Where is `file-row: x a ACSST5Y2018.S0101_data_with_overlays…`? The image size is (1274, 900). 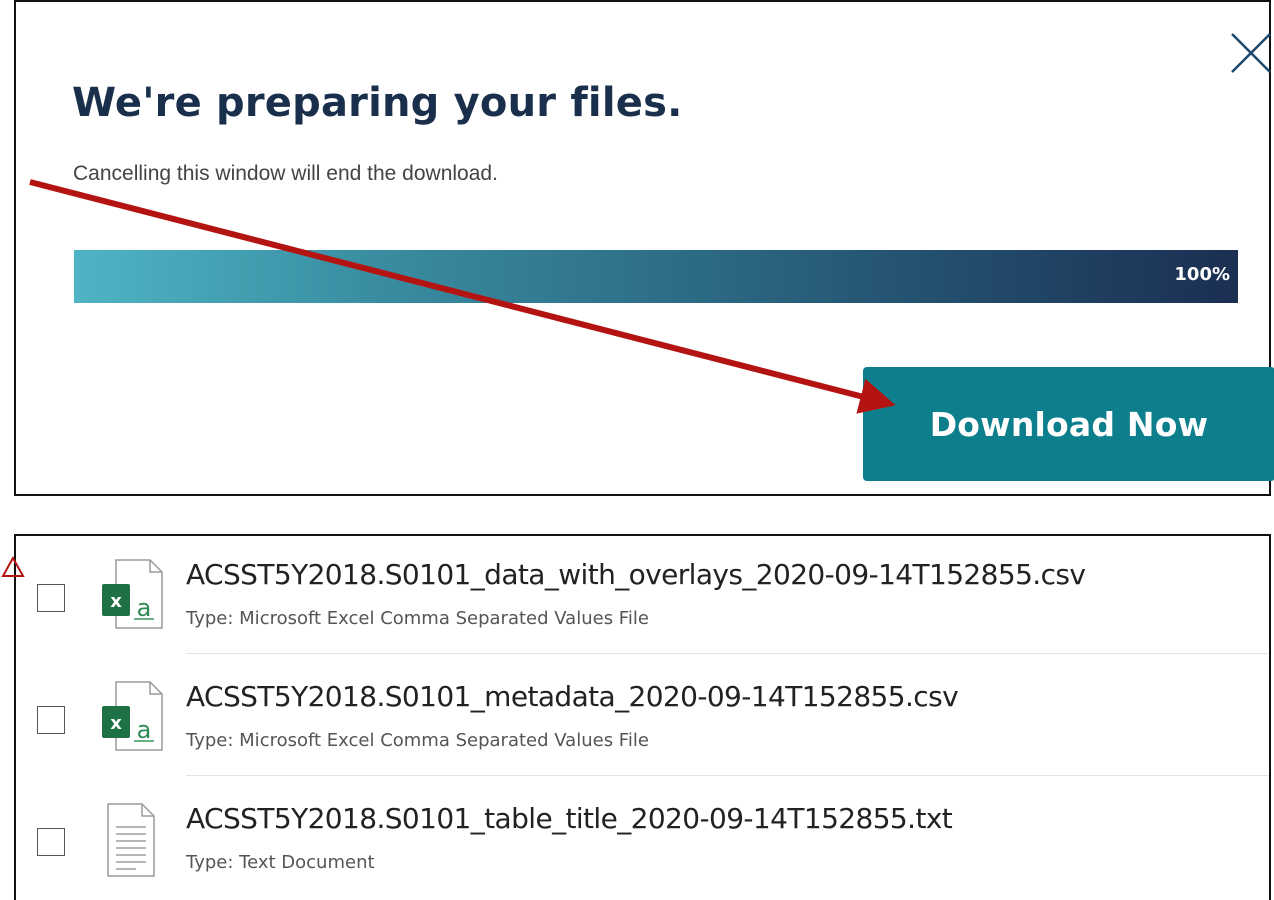 file-row: x a ACSST5Y2018.S0101_data_with_overlays… is located at coordinates (643, 592).